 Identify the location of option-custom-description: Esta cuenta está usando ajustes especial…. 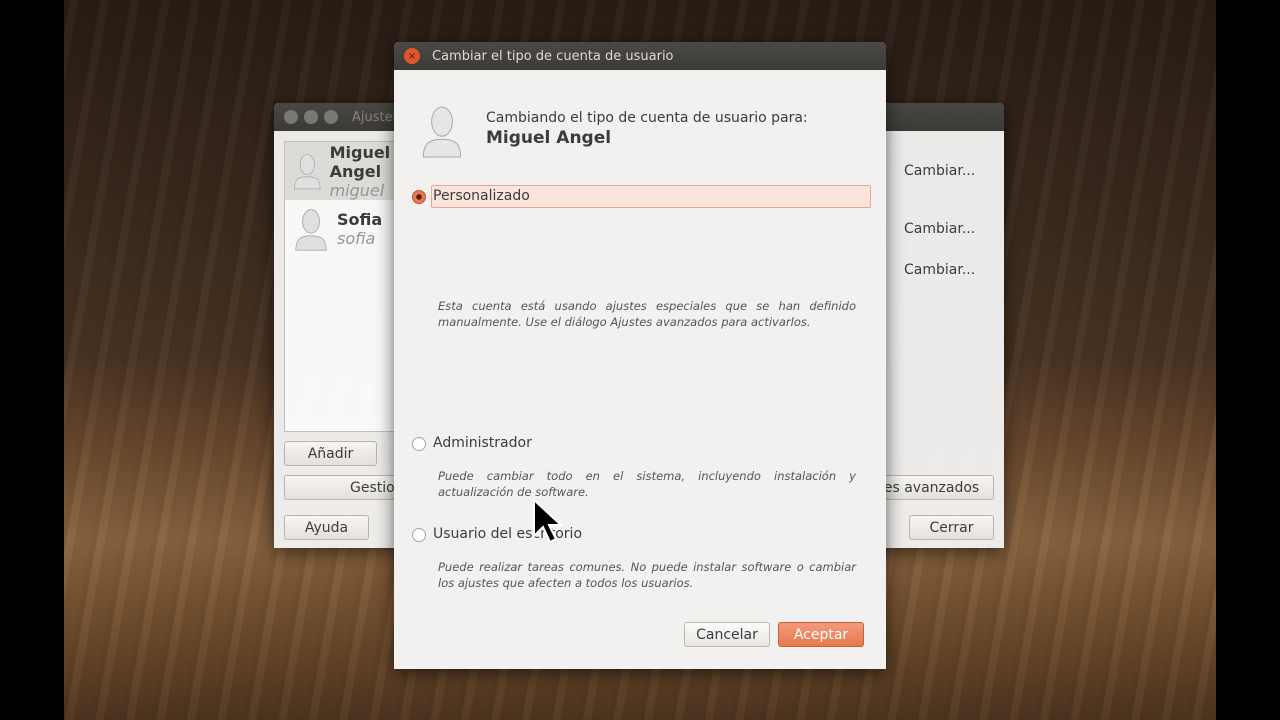
(647, 314).